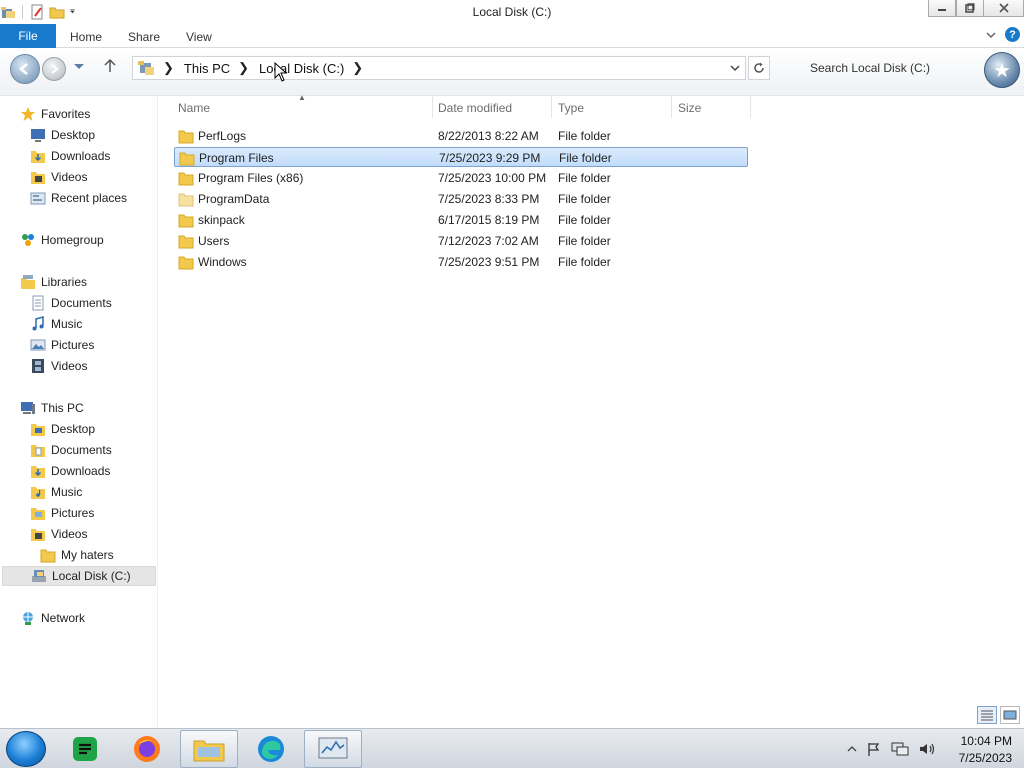  I want to click on sidebar-item-recent-places: Recent places, so click(78, 198).